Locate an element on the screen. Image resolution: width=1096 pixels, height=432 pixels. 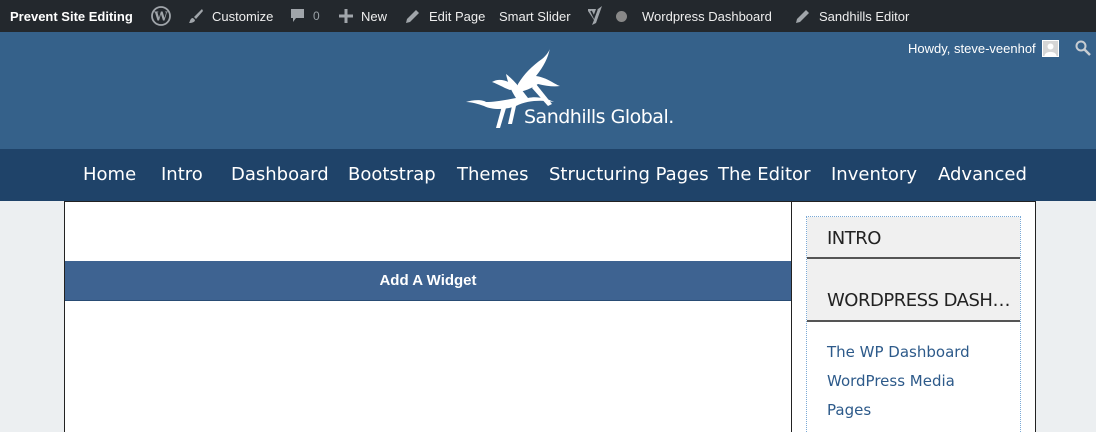
new-content-link: New is located at coordinates (363, 16).